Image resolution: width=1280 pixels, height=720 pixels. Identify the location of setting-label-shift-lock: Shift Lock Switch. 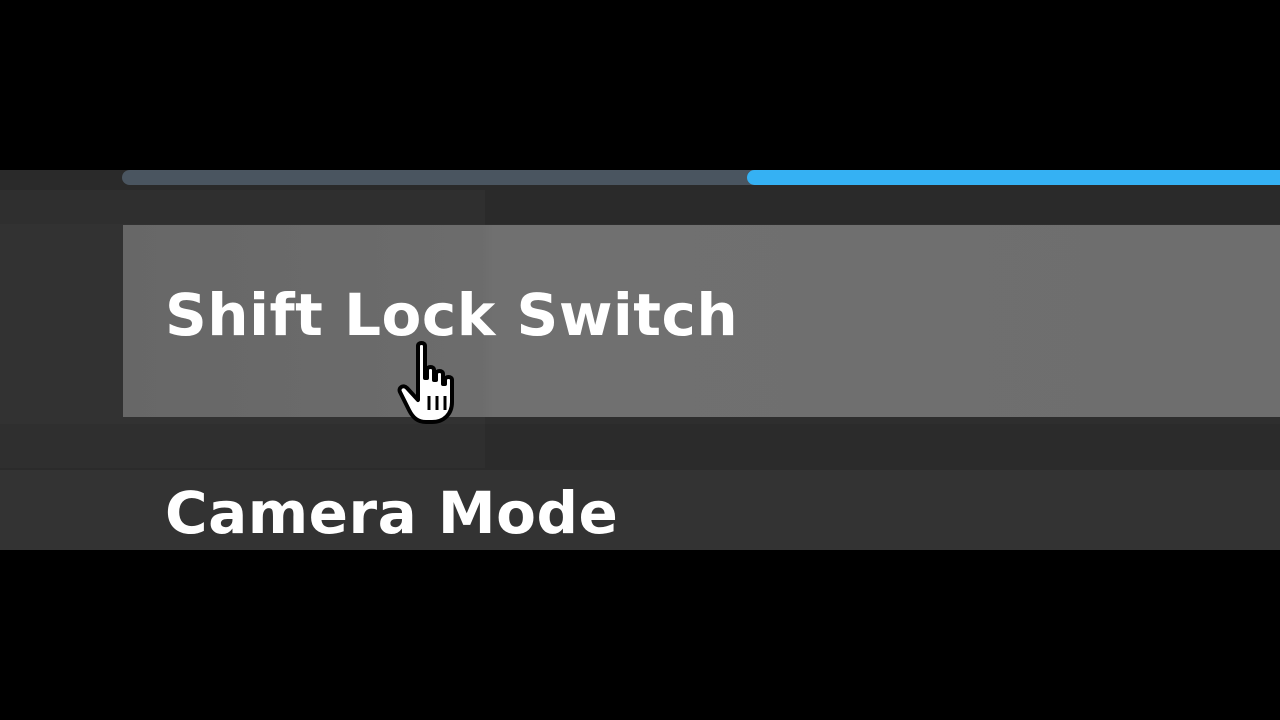
(452, 315).